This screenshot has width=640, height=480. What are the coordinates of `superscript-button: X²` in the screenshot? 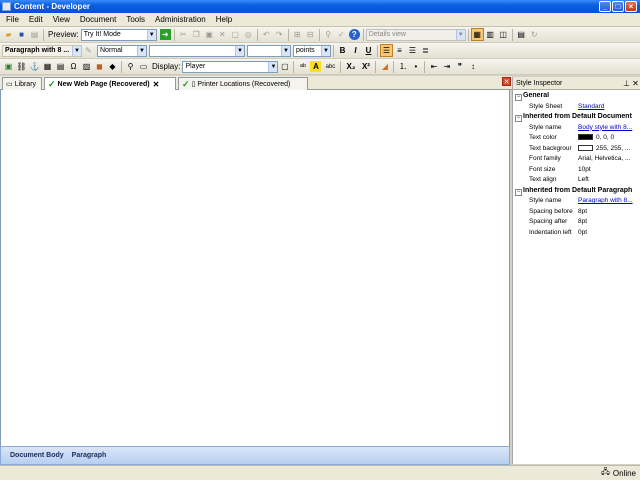 It's located at (365, 66).